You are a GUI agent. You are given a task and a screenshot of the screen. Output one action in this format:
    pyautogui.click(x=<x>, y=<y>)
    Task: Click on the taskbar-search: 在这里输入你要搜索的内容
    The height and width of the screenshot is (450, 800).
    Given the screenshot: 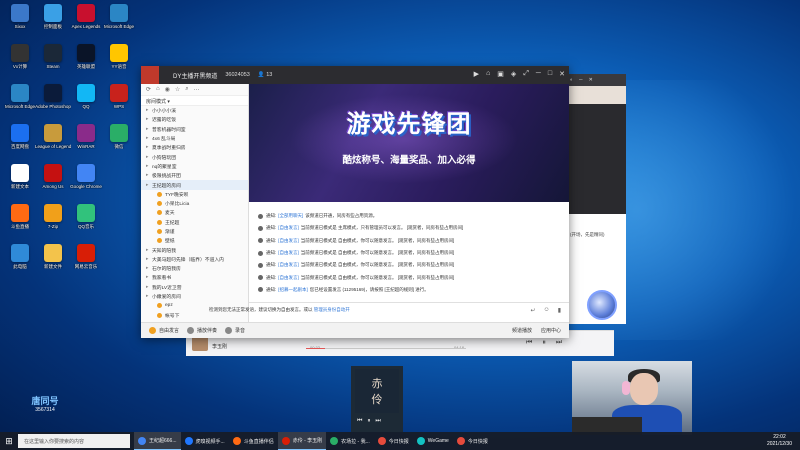 What is the action you would take?
    pyautogui.click(x=74, y=441)
    